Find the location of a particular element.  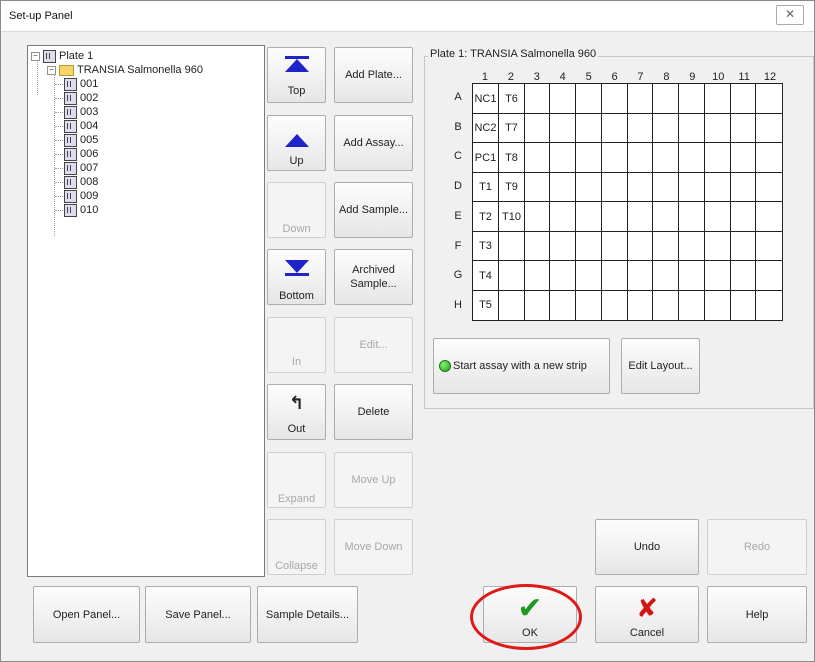

tree-item-sample: 001 is located at coordinates (81, 84).